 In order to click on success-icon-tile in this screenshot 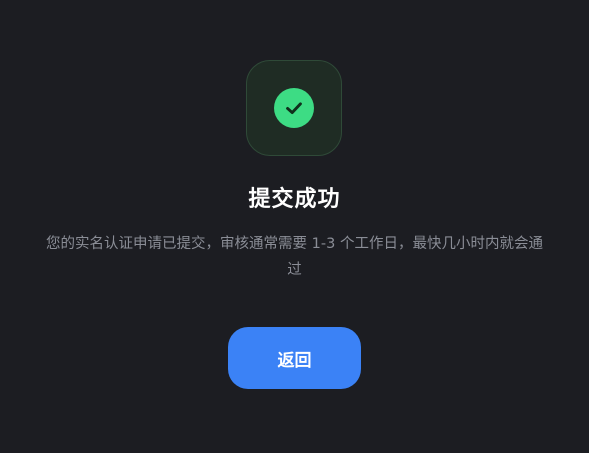, I will do `click(294, 108)`.